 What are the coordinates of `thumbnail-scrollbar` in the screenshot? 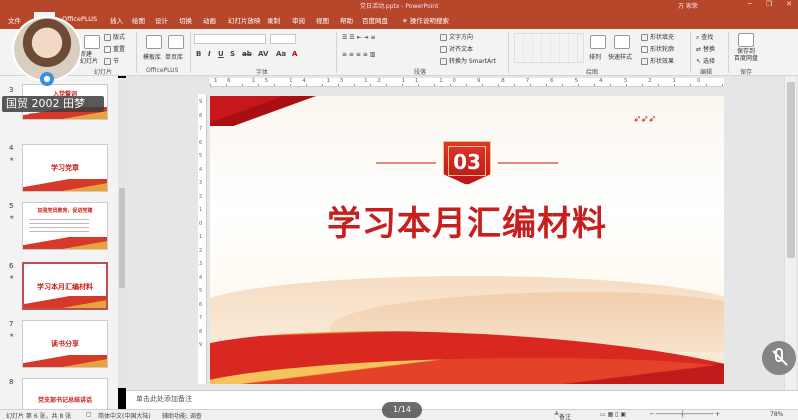 It's located at (122, 233).